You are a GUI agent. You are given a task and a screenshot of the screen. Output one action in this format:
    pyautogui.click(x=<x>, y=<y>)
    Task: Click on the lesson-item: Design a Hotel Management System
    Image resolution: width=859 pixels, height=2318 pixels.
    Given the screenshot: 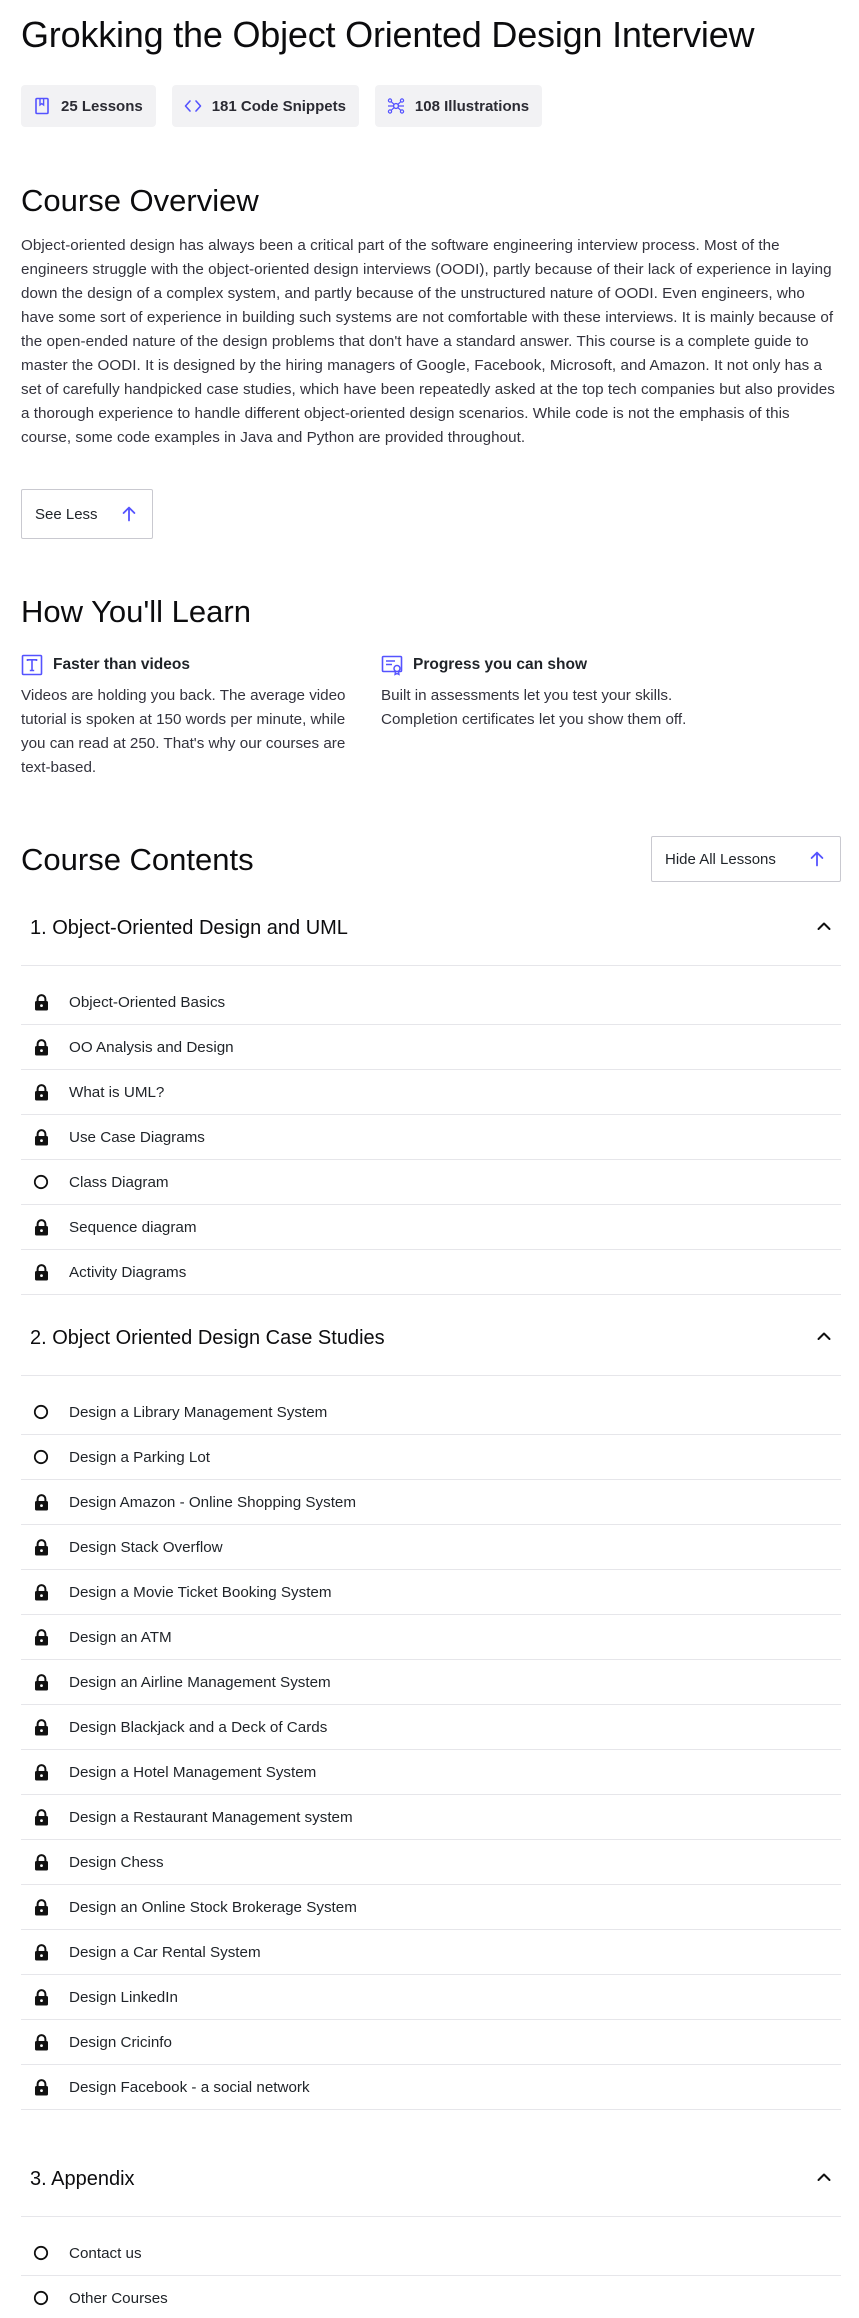 What is the action you would take?
    pyautogui.click(x=431, y=1772)
    